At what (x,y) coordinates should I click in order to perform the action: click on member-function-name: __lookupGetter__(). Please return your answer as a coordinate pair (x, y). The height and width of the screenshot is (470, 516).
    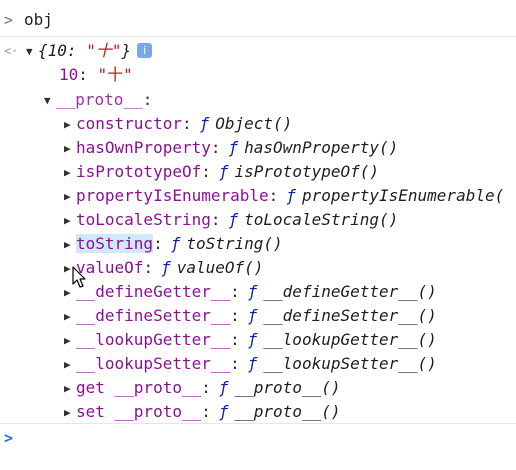
    Looking at the image, I should click on (350, 339).